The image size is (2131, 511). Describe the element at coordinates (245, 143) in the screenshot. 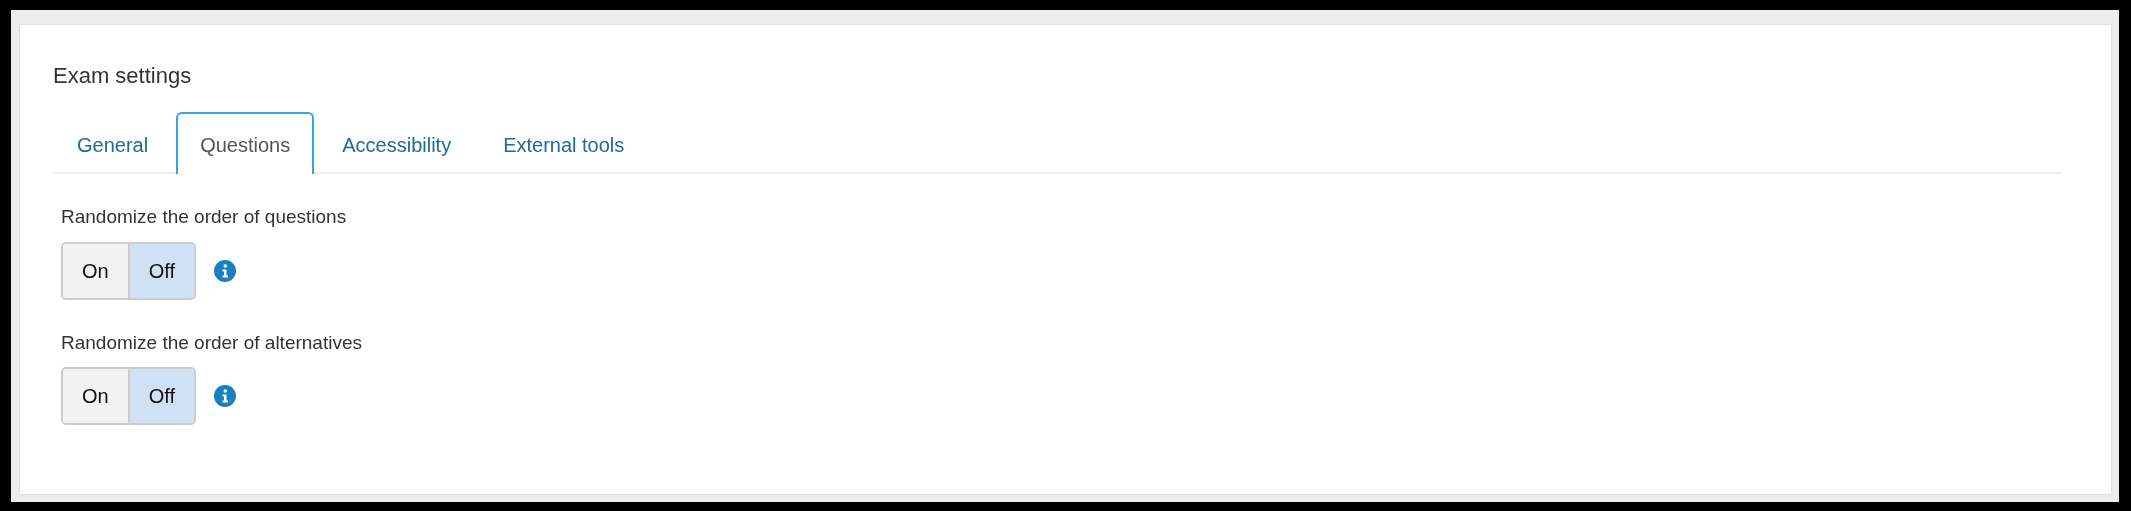

I see `tab: Questions` at that location.